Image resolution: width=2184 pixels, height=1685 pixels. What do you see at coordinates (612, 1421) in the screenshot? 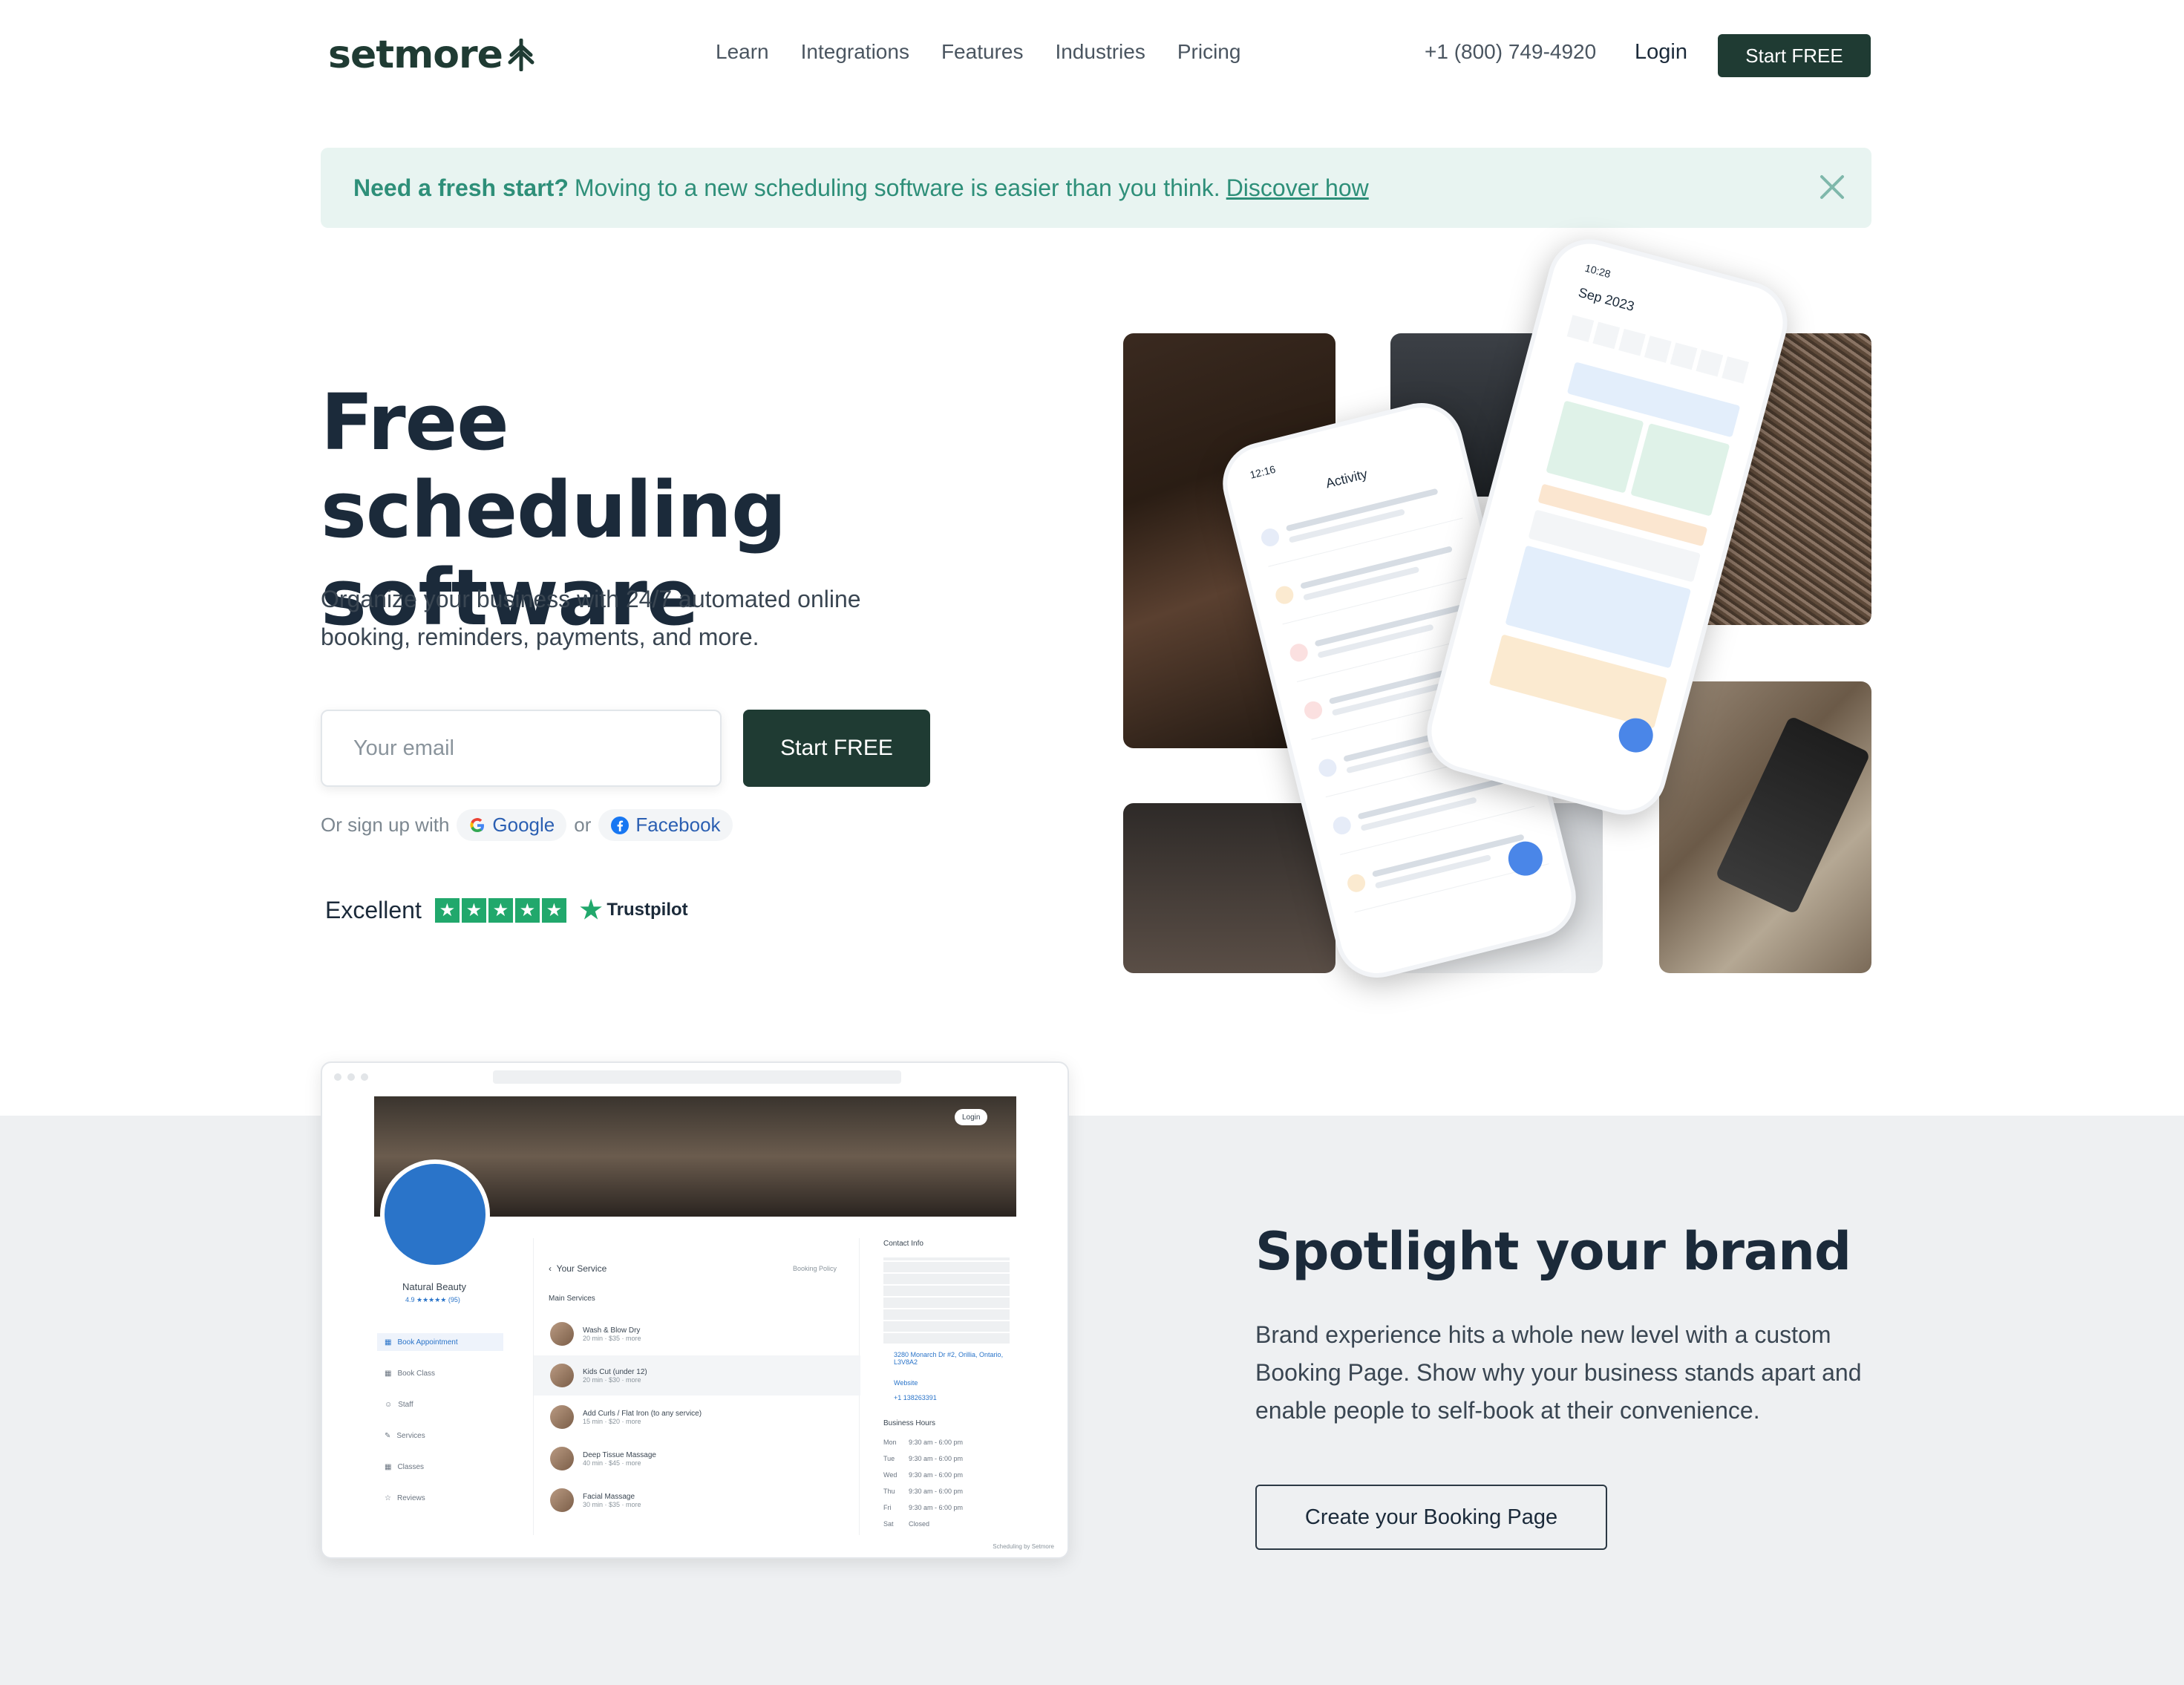
I see `service-meta: 15 min · $20 · more` at bounding box center [612, 1421].